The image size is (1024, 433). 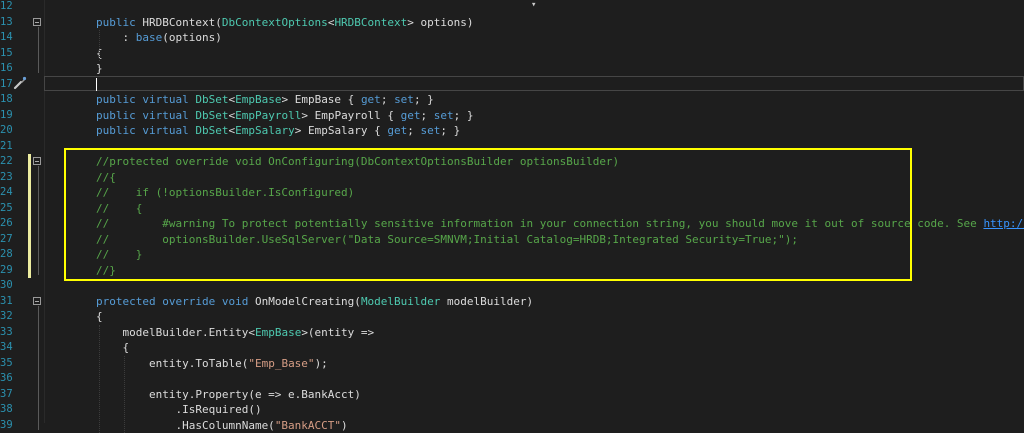 What do you see at coordinates (6, 23) in the screenshot?
I see `line-number: 13` at bounding box center [6, 23].